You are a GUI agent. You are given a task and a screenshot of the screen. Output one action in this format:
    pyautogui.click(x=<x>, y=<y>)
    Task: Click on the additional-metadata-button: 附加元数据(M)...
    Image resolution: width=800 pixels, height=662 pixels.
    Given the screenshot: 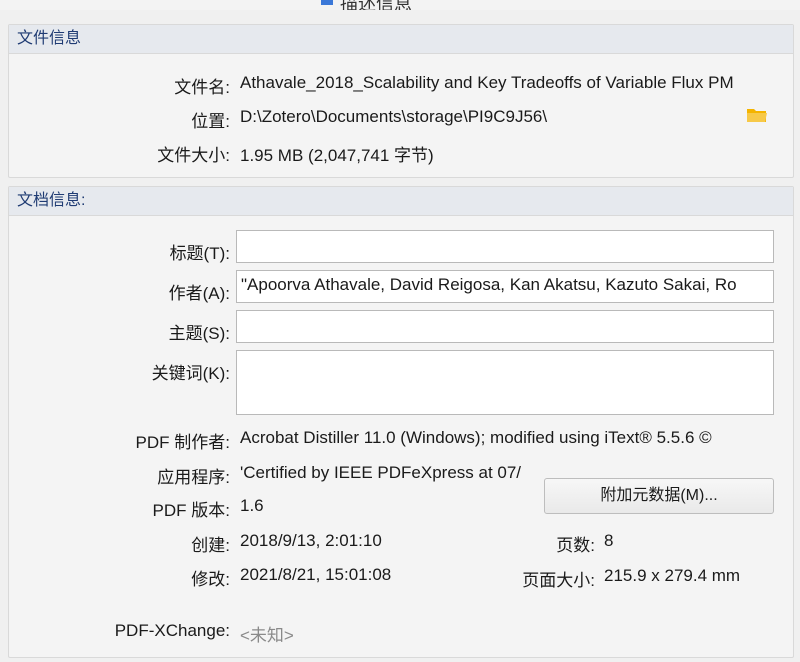 What is the action you would take?
    pyautogui.click(x=659, y=496)
    